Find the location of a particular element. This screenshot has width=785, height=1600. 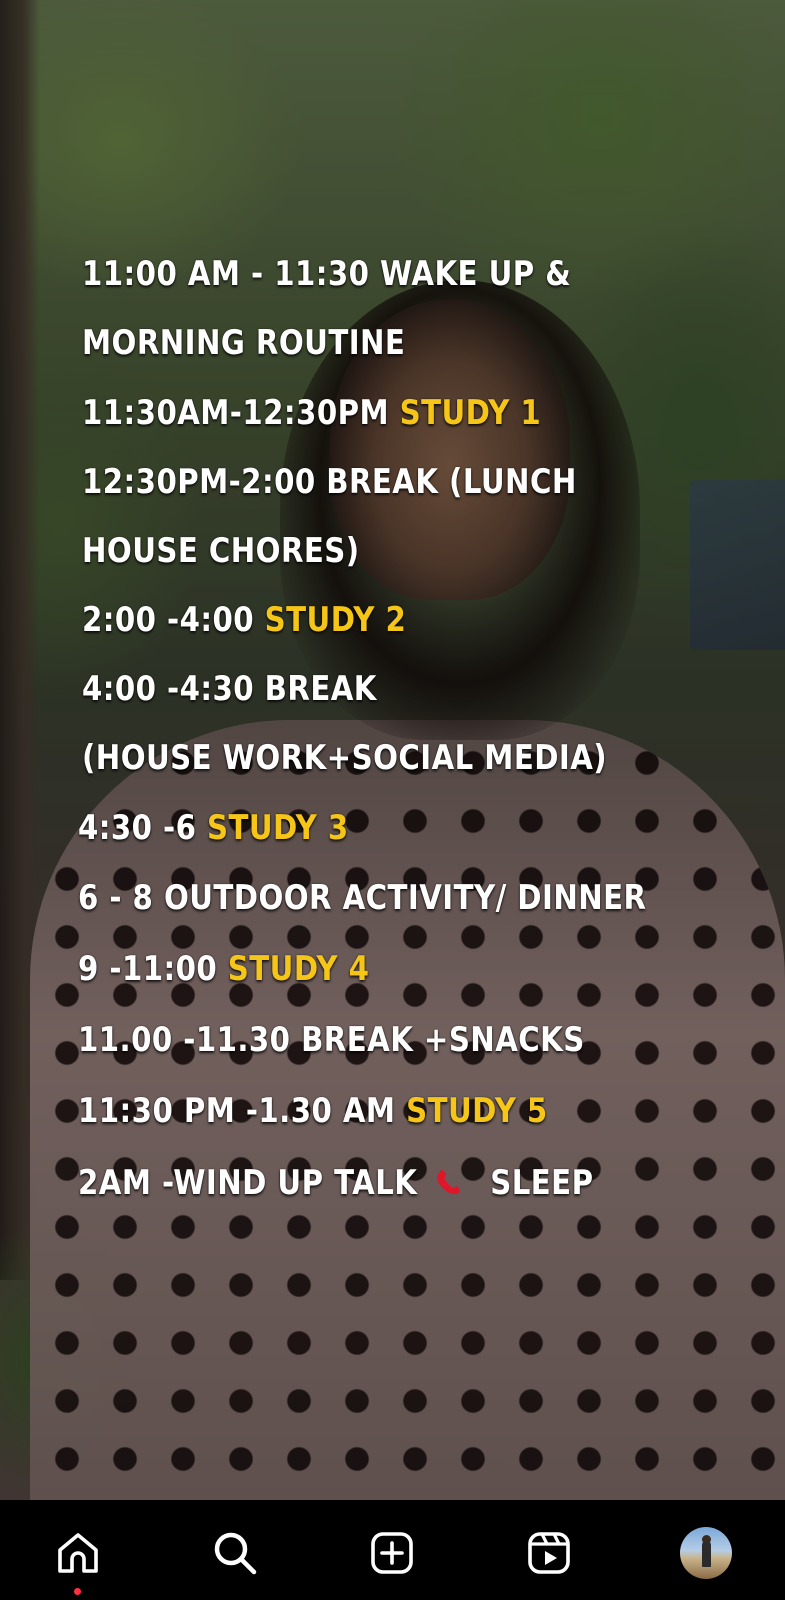

schedule-line: 12:30PM-2:00 BREAK (LUNCH is located at coordinates (329, 482).